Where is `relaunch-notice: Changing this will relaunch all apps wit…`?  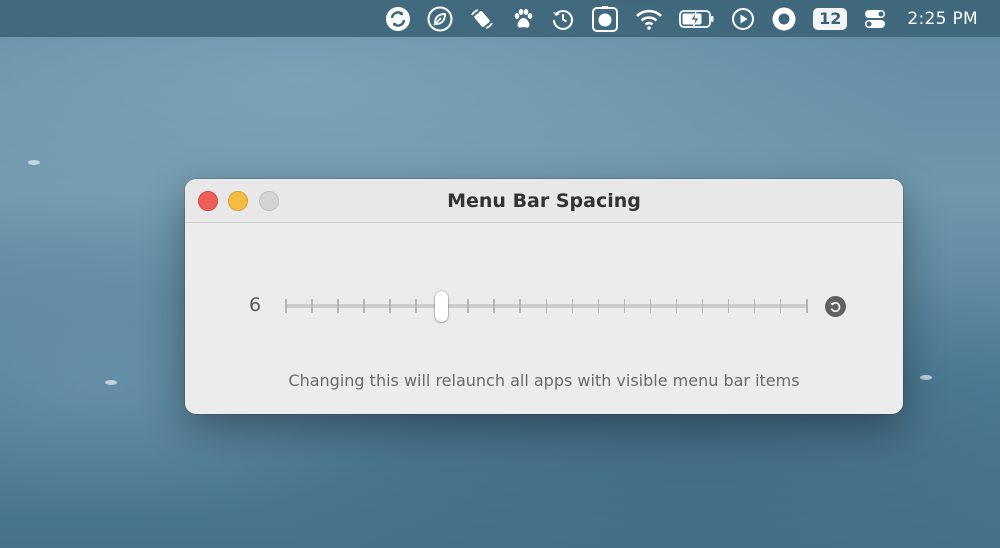
relaunch-notice: Changing this will relaunch all apps wit… is located at coordinates (544, 380).